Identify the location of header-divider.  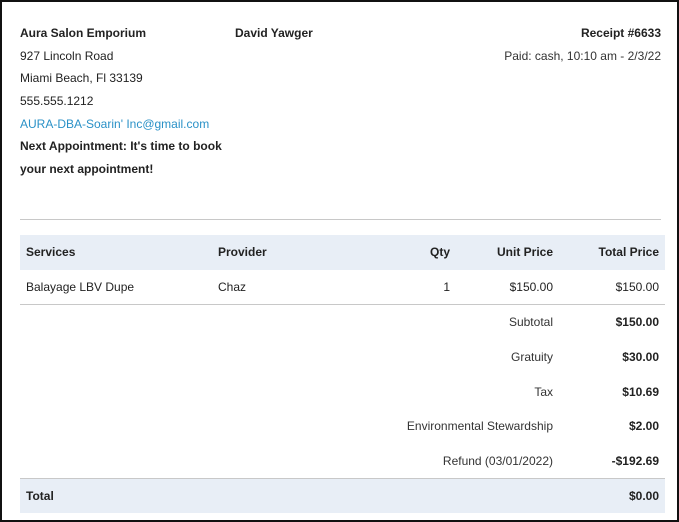
(340, 219).